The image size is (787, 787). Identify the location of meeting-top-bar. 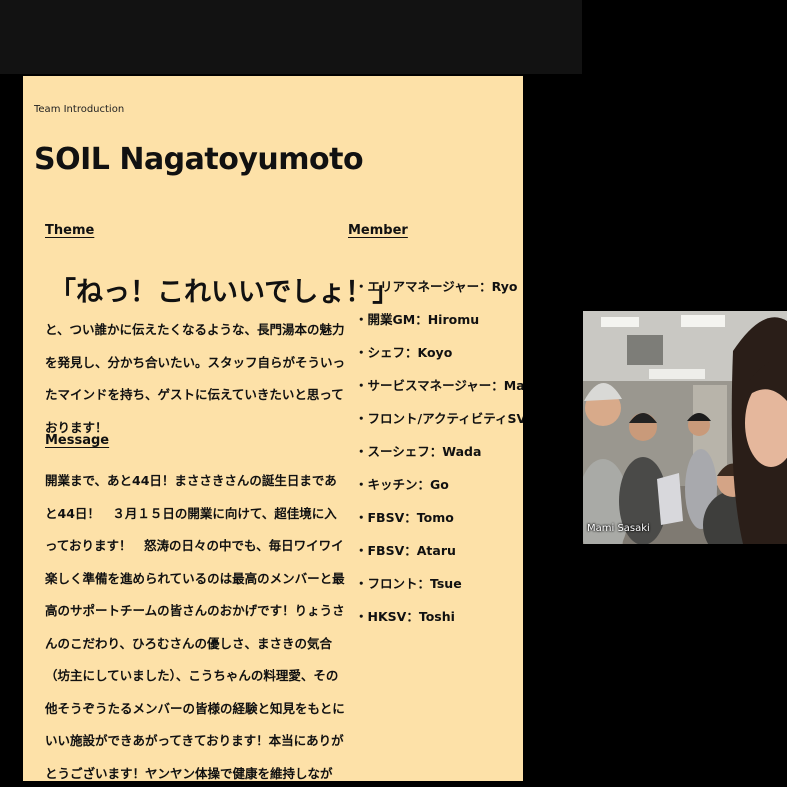
(291, 37).